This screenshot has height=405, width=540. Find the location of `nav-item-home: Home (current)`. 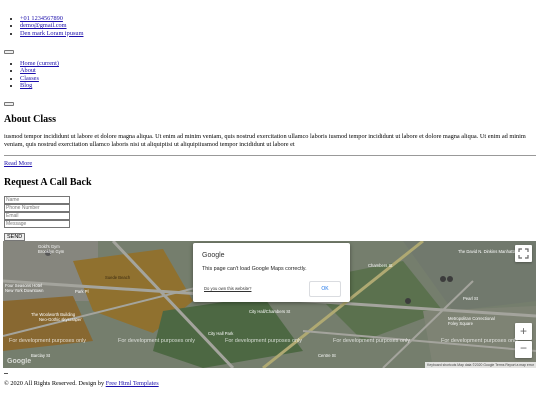

nav-item-home: Home (current) is located at coordinates (120, 63).